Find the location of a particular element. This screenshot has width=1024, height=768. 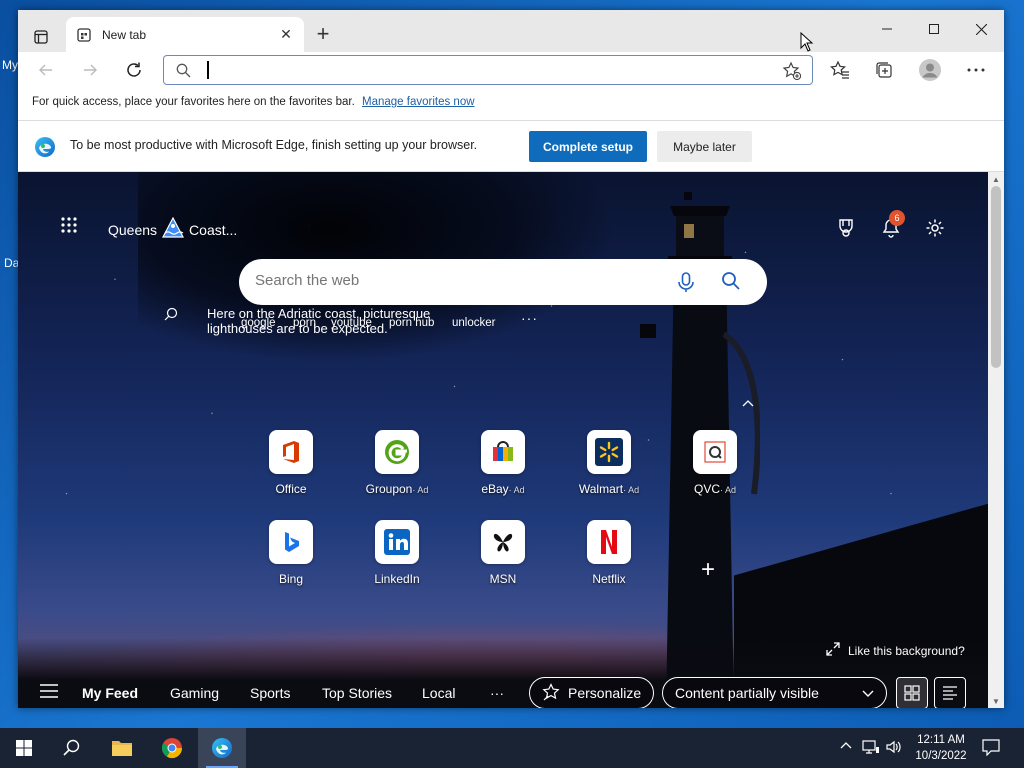

clock-time: 12:11 AM is located at coordinates (941, 740).